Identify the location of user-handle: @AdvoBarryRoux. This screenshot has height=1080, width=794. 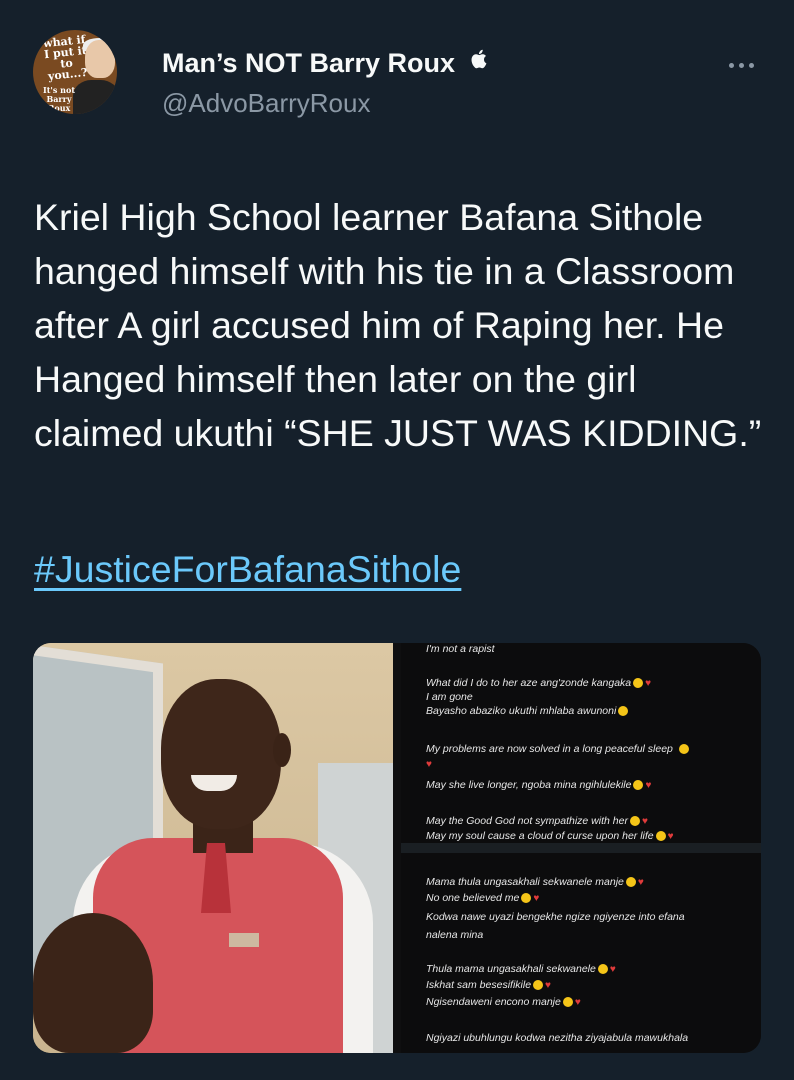
(266, 103).